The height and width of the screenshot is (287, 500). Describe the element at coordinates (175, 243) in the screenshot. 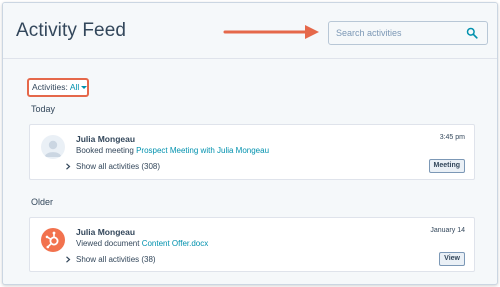

I see `activity-link: Content Offer.docx` at that location.